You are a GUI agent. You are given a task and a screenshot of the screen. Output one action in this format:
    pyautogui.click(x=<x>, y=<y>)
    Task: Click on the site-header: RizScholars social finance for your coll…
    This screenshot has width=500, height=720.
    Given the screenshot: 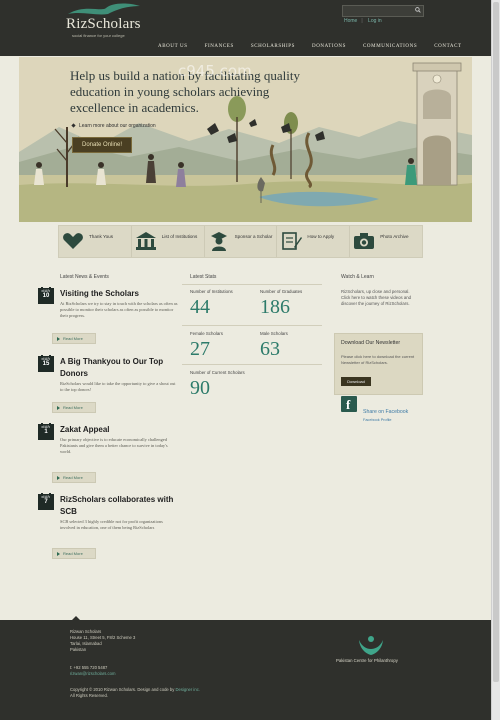 What is the action you would take?
    pyautogui.click(x=246, y=28)
    